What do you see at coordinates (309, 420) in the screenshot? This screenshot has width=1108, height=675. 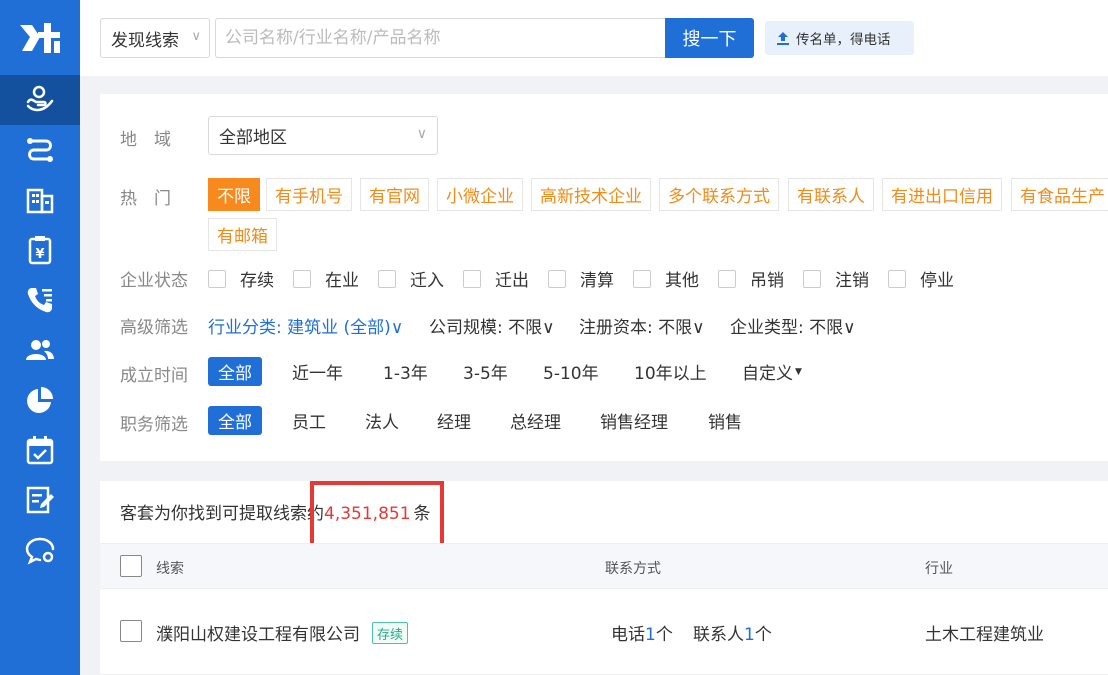 I see `position-option: 员工` at bounding box center [309, 420].